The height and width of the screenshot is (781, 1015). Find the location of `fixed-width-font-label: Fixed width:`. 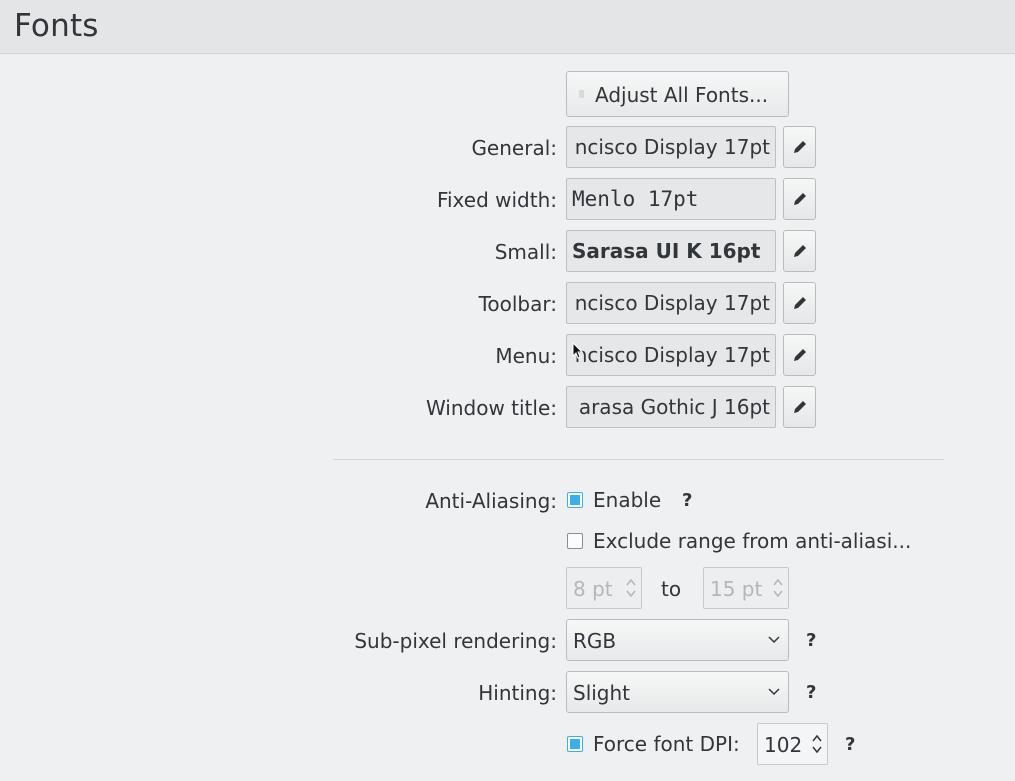

fixed-width-font-label: Fixed width: is located at coordinates (496, 200).